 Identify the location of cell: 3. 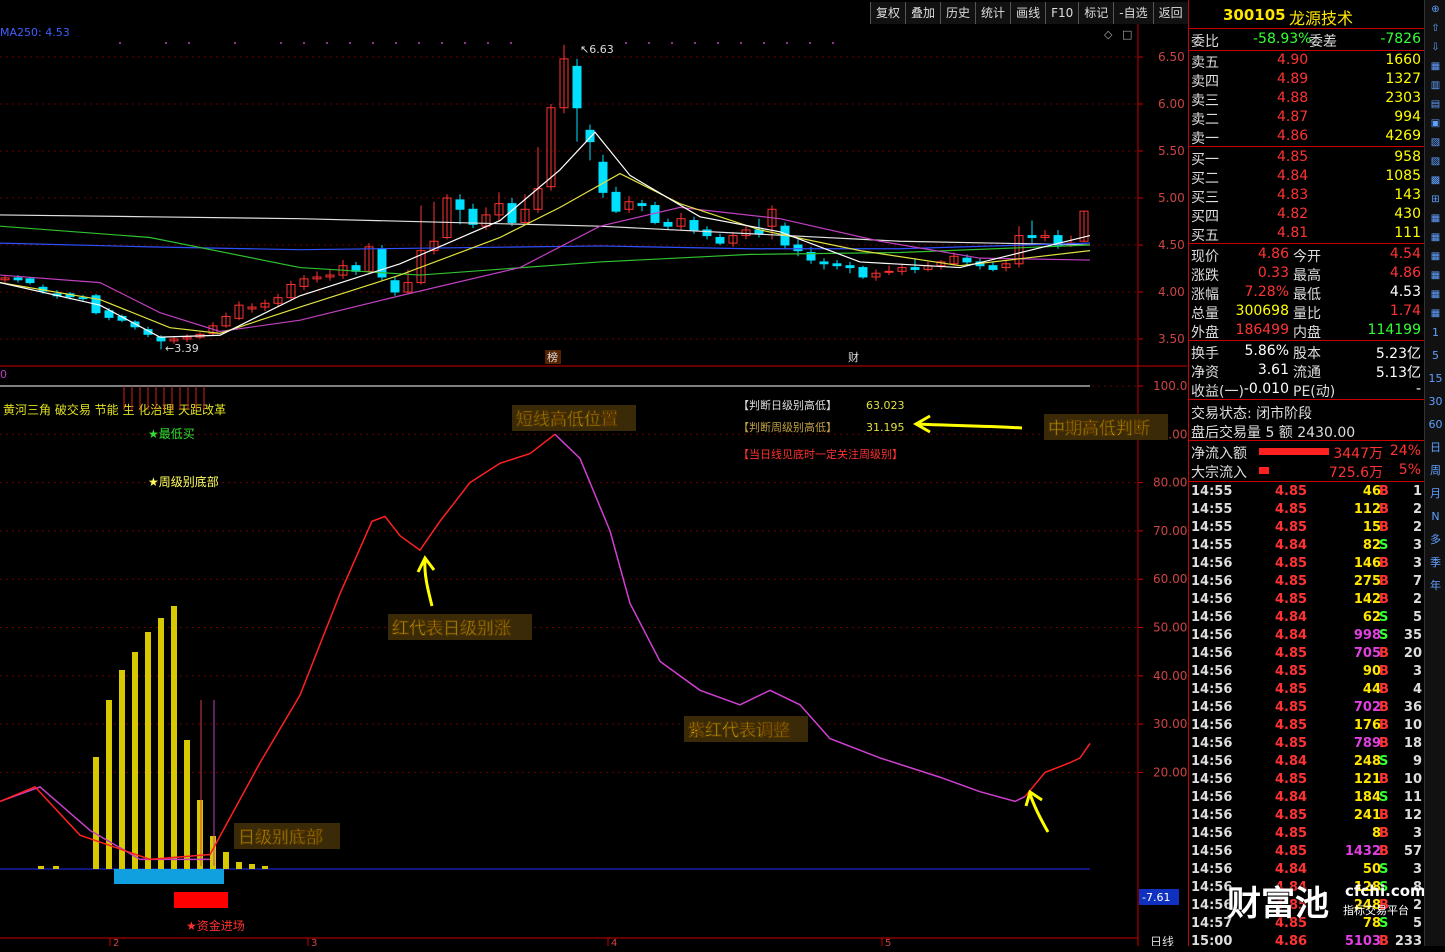
(1417, 671).